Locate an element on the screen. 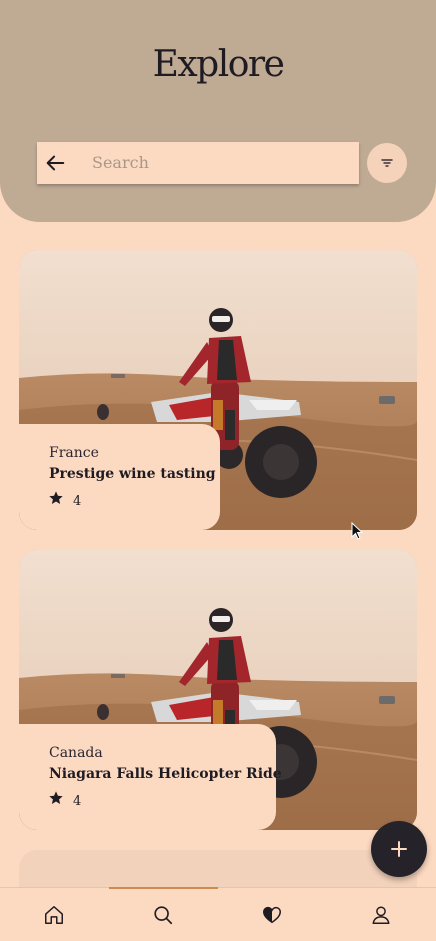  search-icon is located at coordinates (163, 915).